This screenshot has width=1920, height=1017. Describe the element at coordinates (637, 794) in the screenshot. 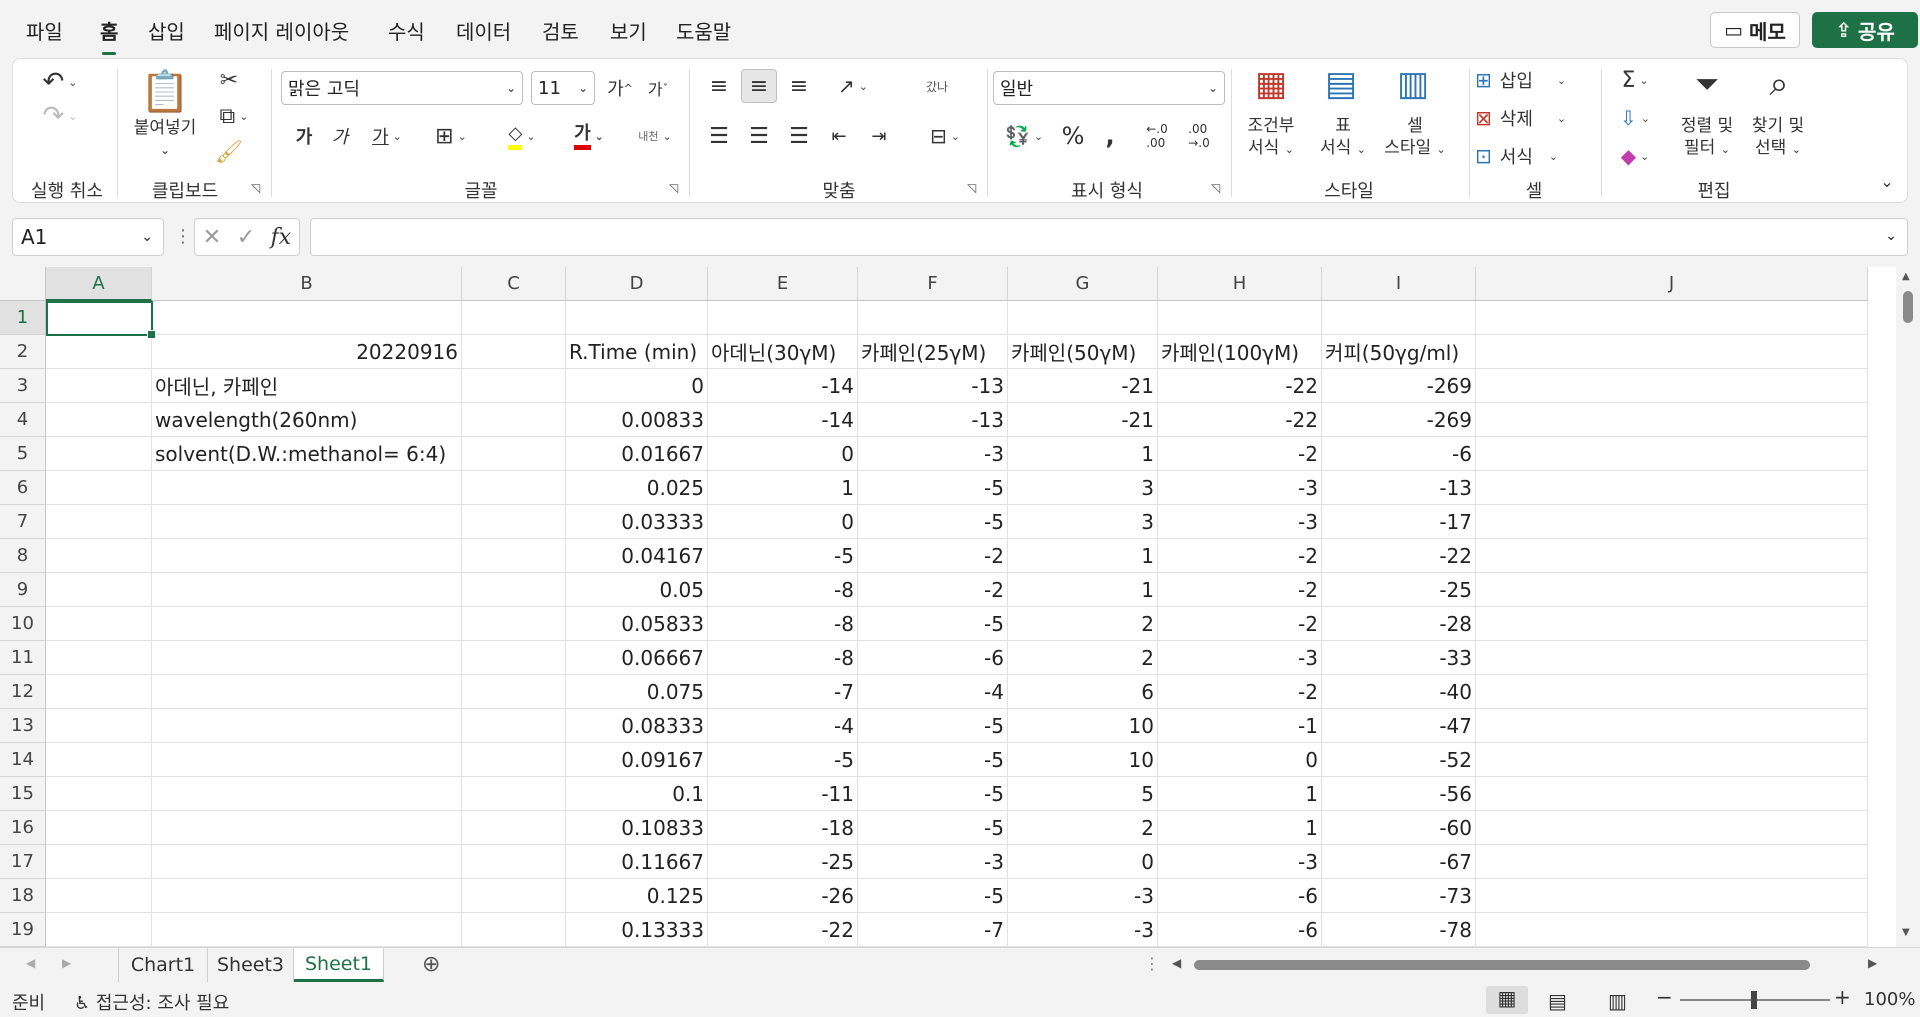

I see `cell-D15: 0.1` at that location.